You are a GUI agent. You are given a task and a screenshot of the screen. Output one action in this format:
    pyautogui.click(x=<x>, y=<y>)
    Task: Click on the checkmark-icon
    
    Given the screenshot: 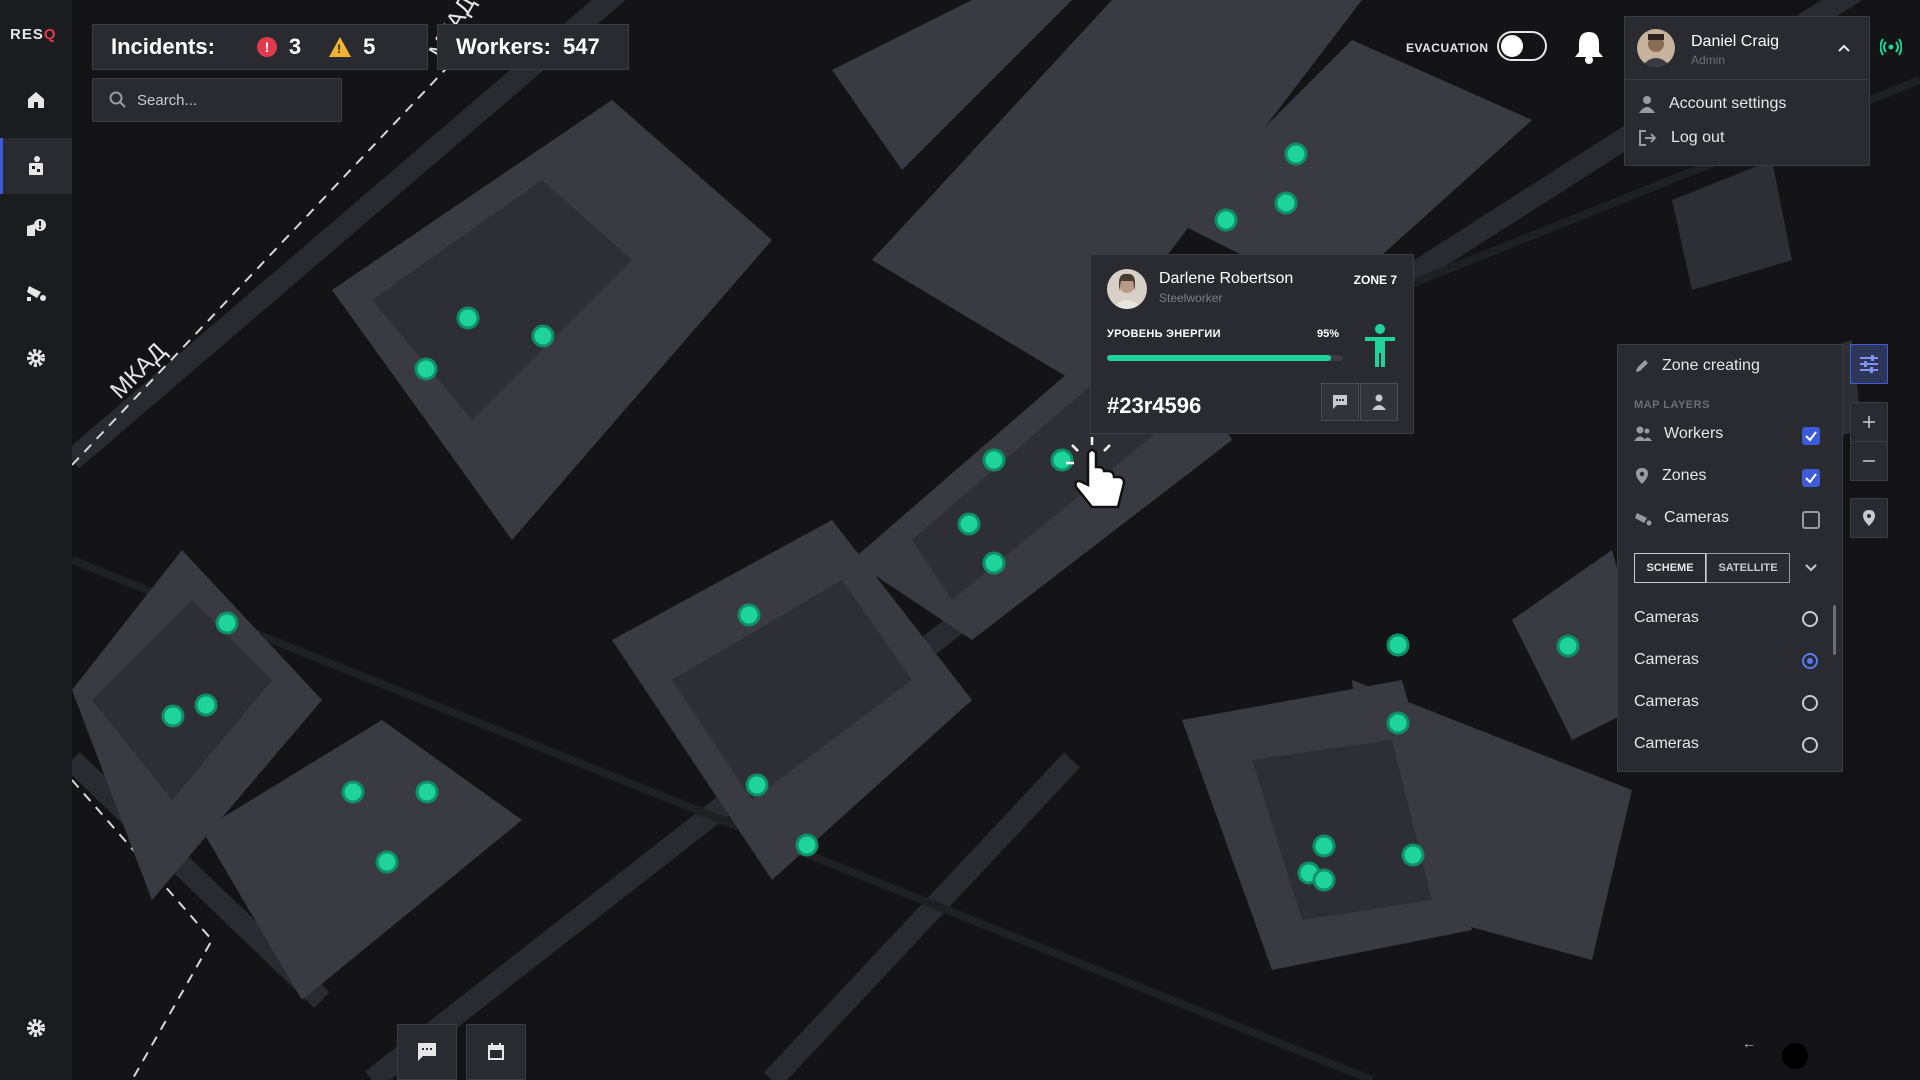 What is the action you would take?
    pyautogui.click(x=1811, y=436)
    